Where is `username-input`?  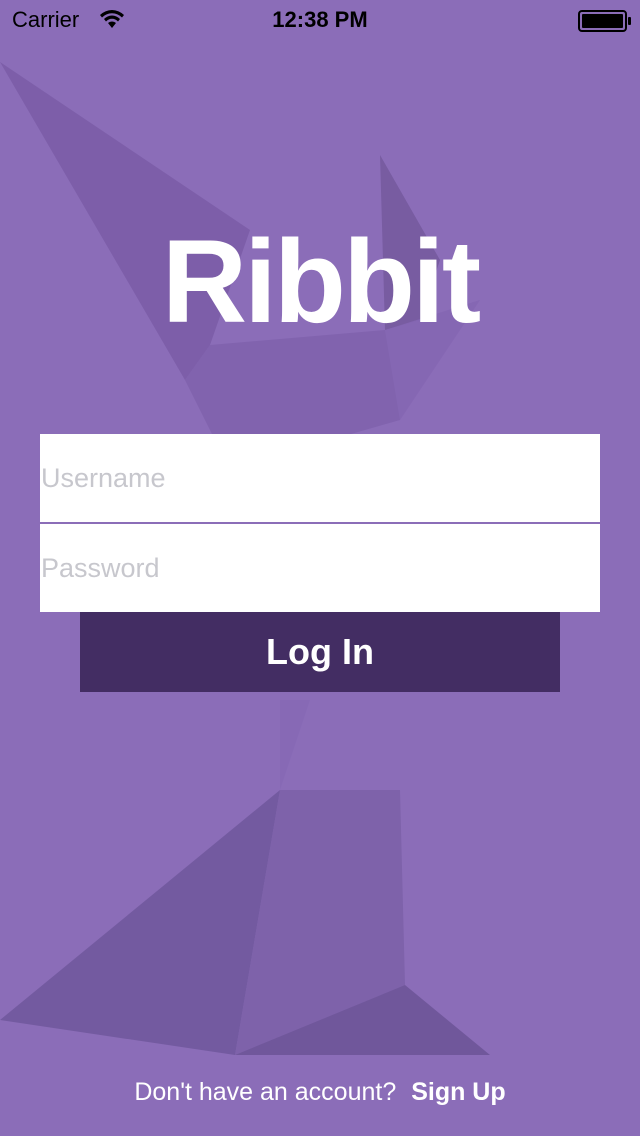 username-input is located at coordinates (320, 478).